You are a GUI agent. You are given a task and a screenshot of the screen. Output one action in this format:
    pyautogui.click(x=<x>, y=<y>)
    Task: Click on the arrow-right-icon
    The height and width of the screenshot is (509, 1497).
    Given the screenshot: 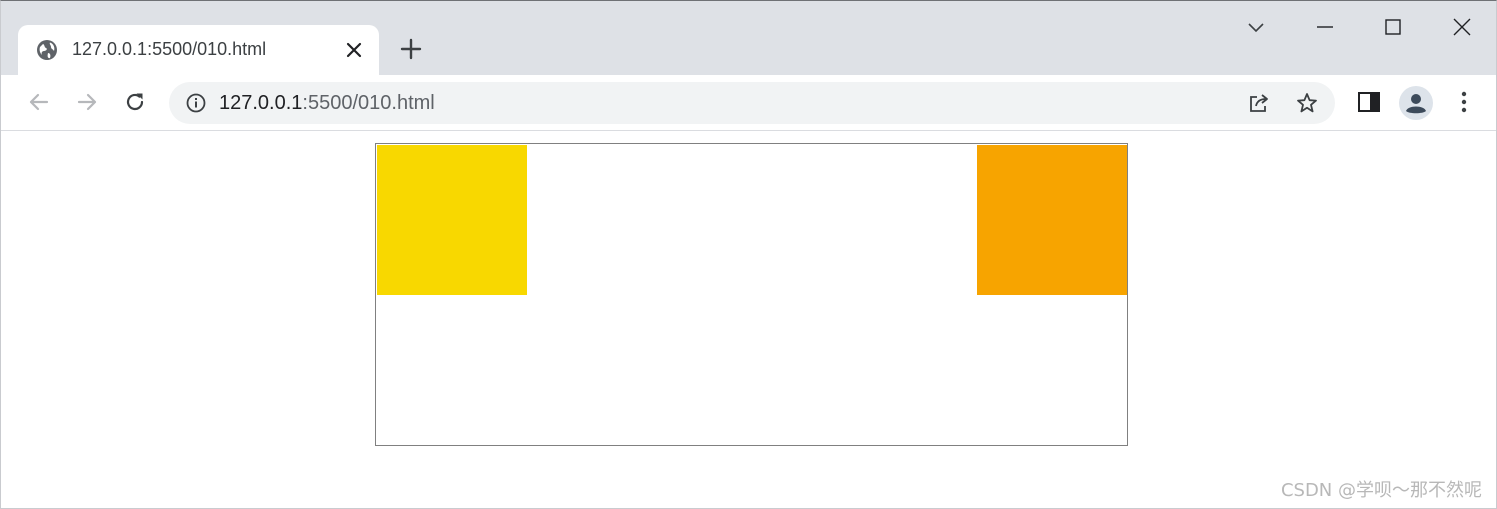 What is the action you would take?
    pyautogui.click(x=87, y=102)
    